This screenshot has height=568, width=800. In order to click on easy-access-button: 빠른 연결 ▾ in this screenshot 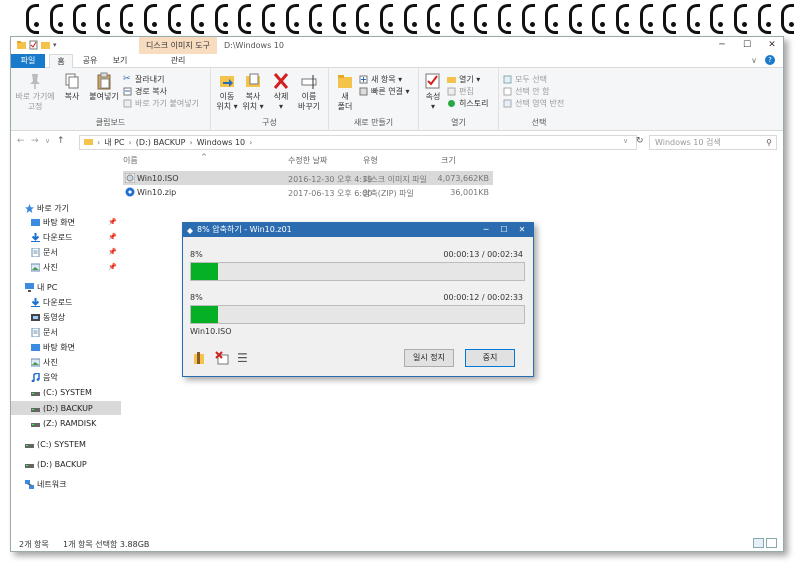, I will do `click(384, 91)`.